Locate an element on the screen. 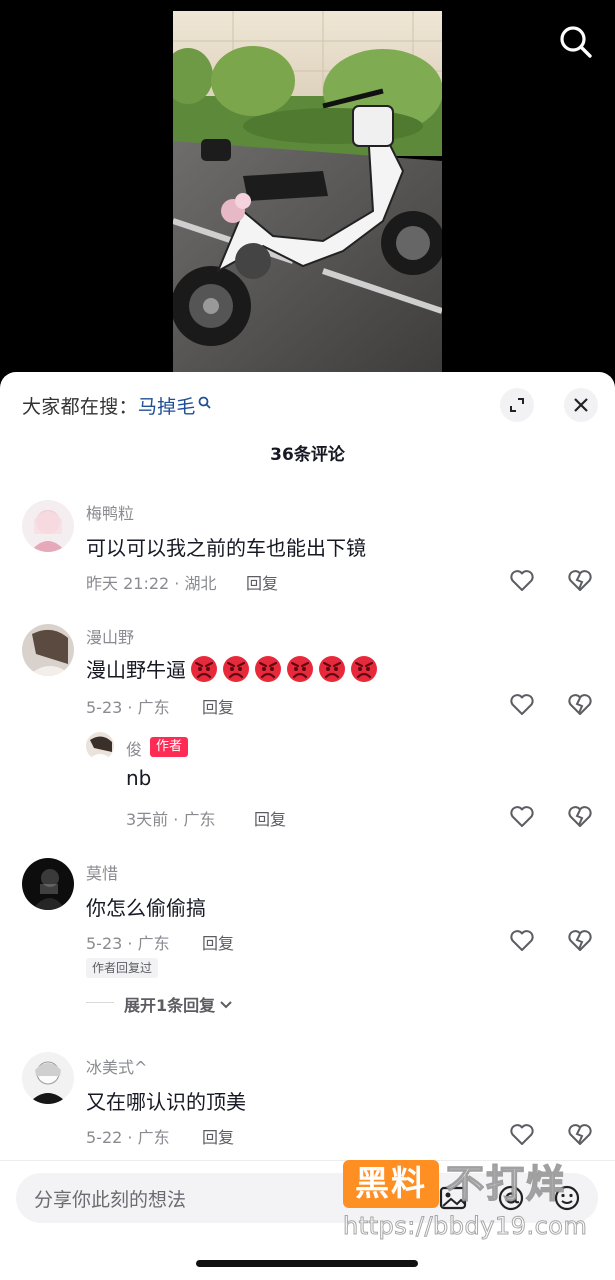 The image size is (615, 1280). scooter-photo is located at coordinates (307, 191).